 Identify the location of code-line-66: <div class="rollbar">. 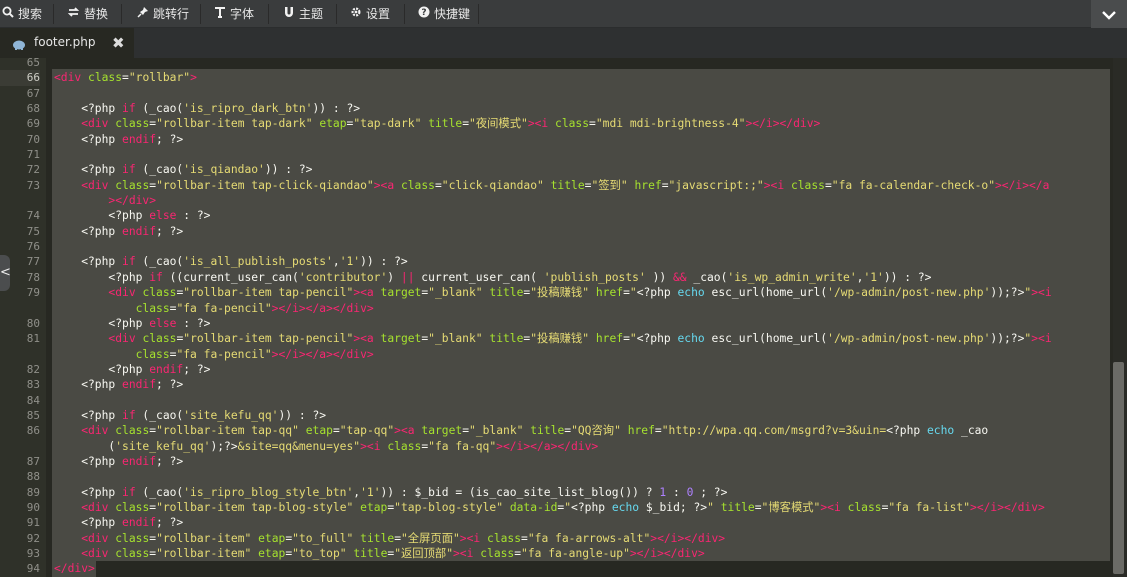
(125, 78).